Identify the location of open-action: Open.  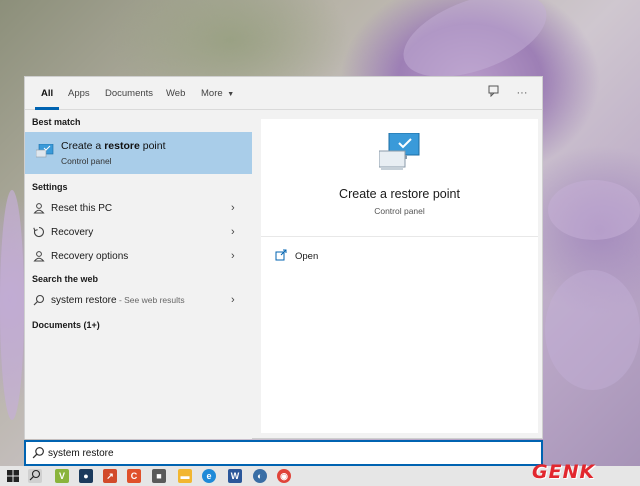
(335, 257).